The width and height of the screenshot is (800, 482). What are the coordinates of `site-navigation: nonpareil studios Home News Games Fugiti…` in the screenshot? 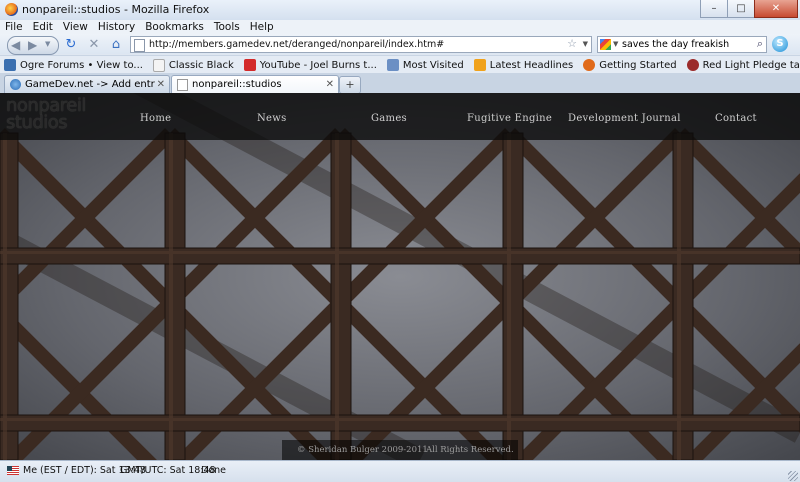 It's located at (400, 116).